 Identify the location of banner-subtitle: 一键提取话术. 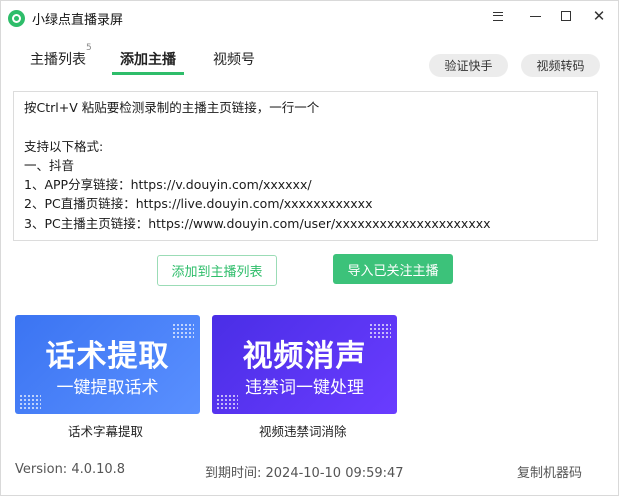
(107, 388).